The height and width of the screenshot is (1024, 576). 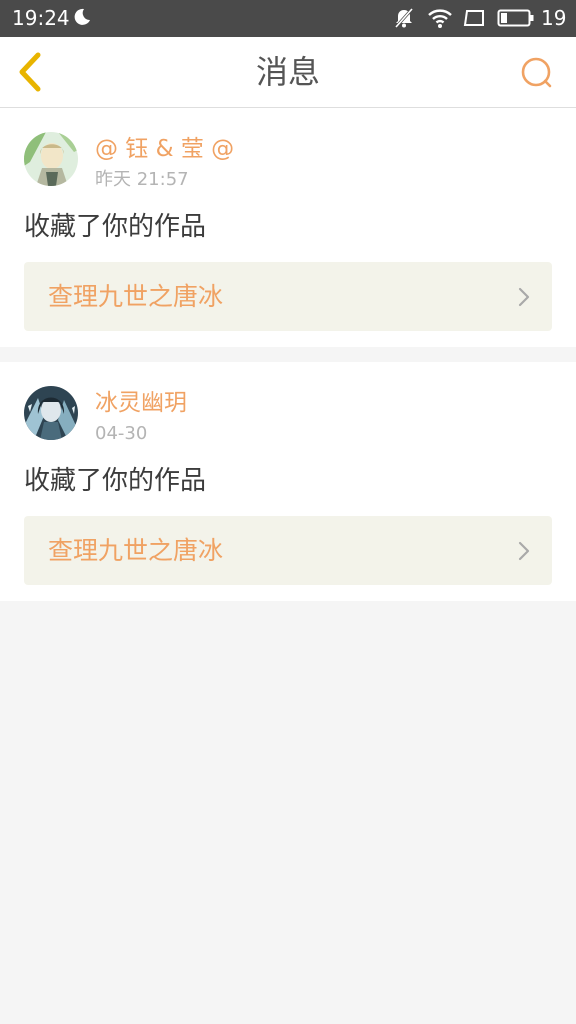 What do you see at coordinates (554, 18) in the screenshot?
I see `battery-level: 19` at bounding box center [554, 18].